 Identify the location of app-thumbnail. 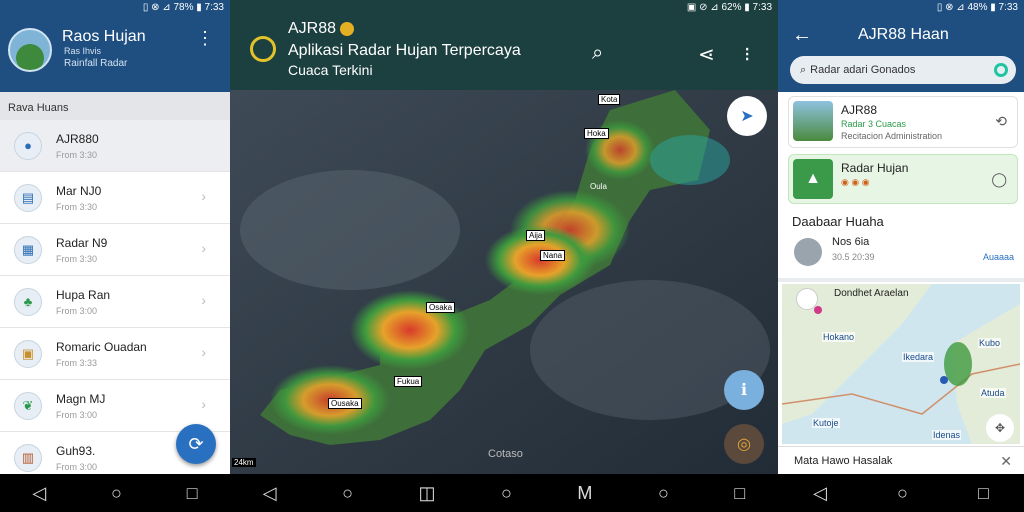
(813, 121).